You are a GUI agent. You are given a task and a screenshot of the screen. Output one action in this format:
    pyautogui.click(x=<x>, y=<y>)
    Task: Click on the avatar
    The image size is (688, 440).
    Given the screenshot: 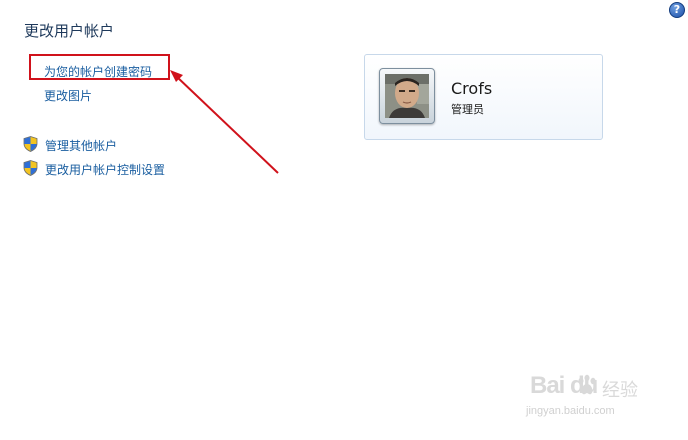 What is the action you would take?
    pyautogui.click(x=407, y=96)
    